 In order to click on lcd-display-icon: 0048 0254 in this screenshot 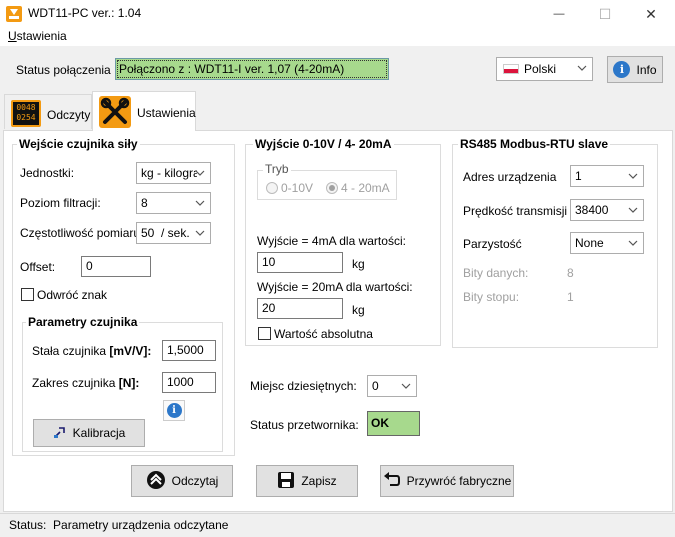, I will do `click(26, 113)`.